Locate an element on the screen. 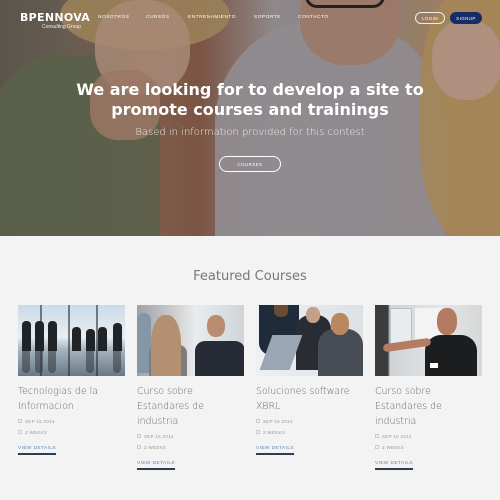  course-title: Soluciones software XBRL is located at coordinates (310, 399).